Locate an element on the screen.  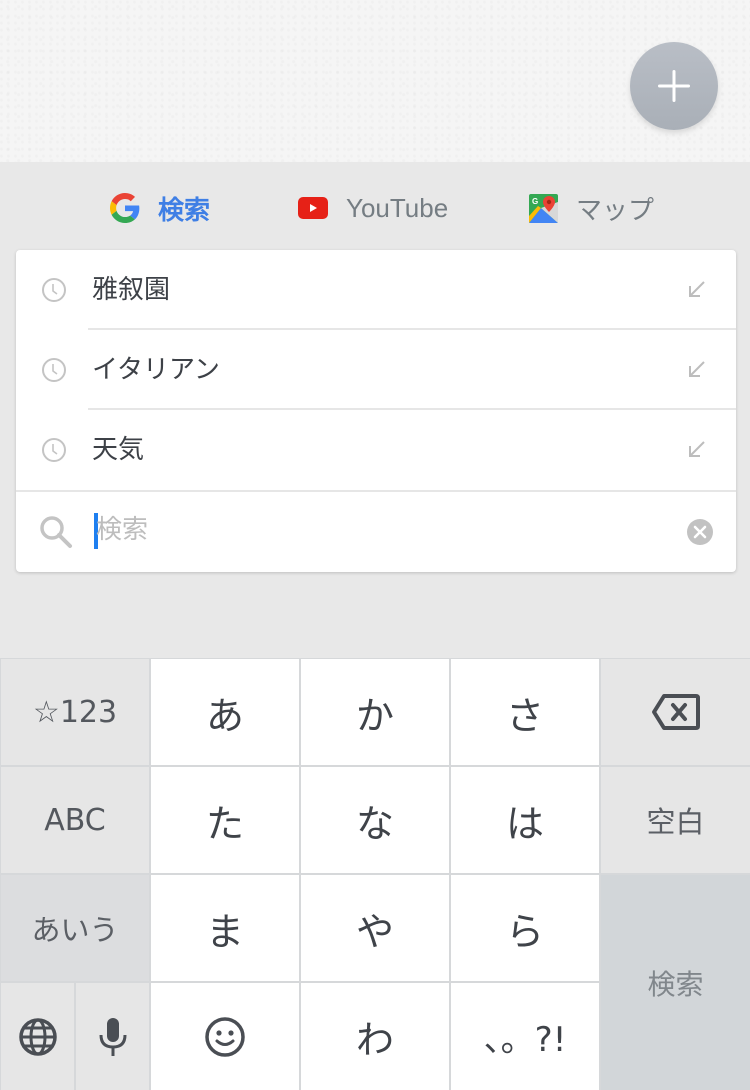
tab-youtube: YouTube is located at coordinates (373, 208).